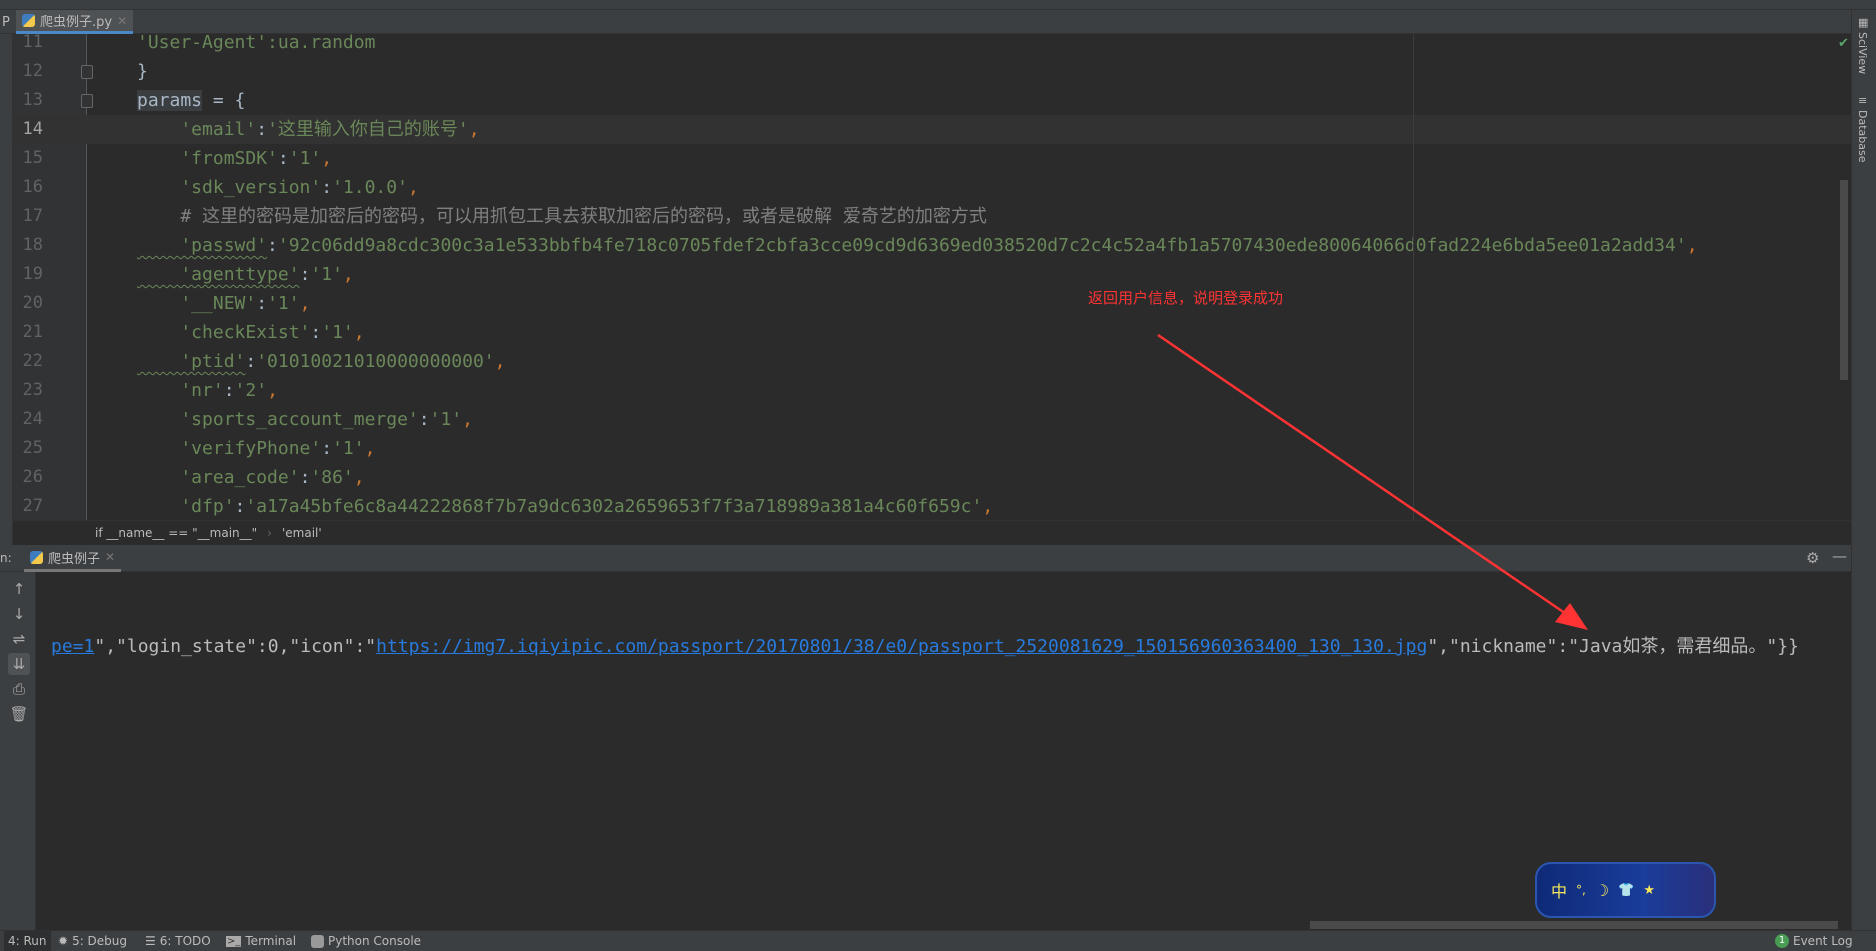  Describe the element at coordinates (1863, 470) in the screenshot. I see `right-sidebar: ▦ SciView ≡ Database` at that location.